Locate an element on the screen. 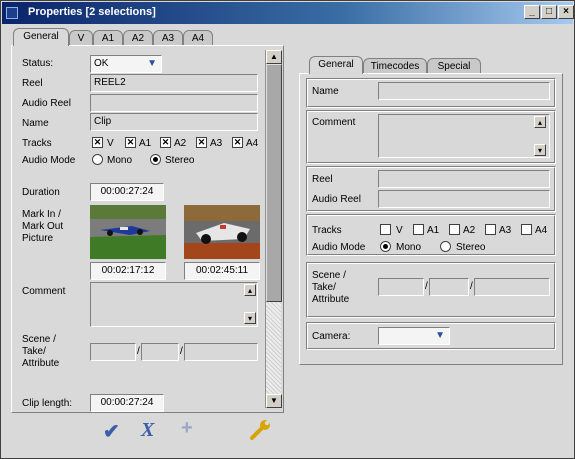 The height and width of the screenshot is (459, 575). left-panel-scrollbar: ▲ ▼ is located at coordinates (273, 229).